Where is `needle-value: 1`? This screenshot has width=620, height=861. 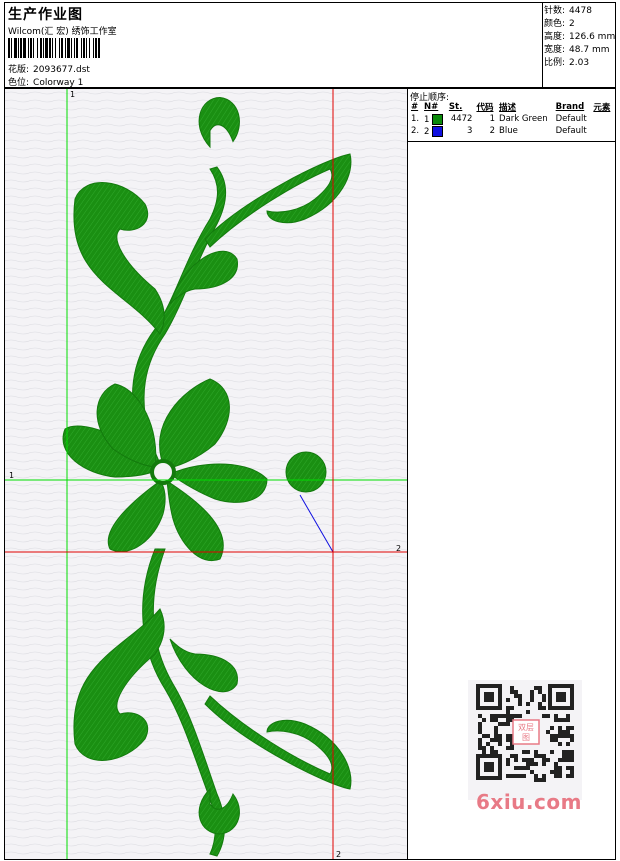 needle-value: 1 is located at coordinates (427, 119).